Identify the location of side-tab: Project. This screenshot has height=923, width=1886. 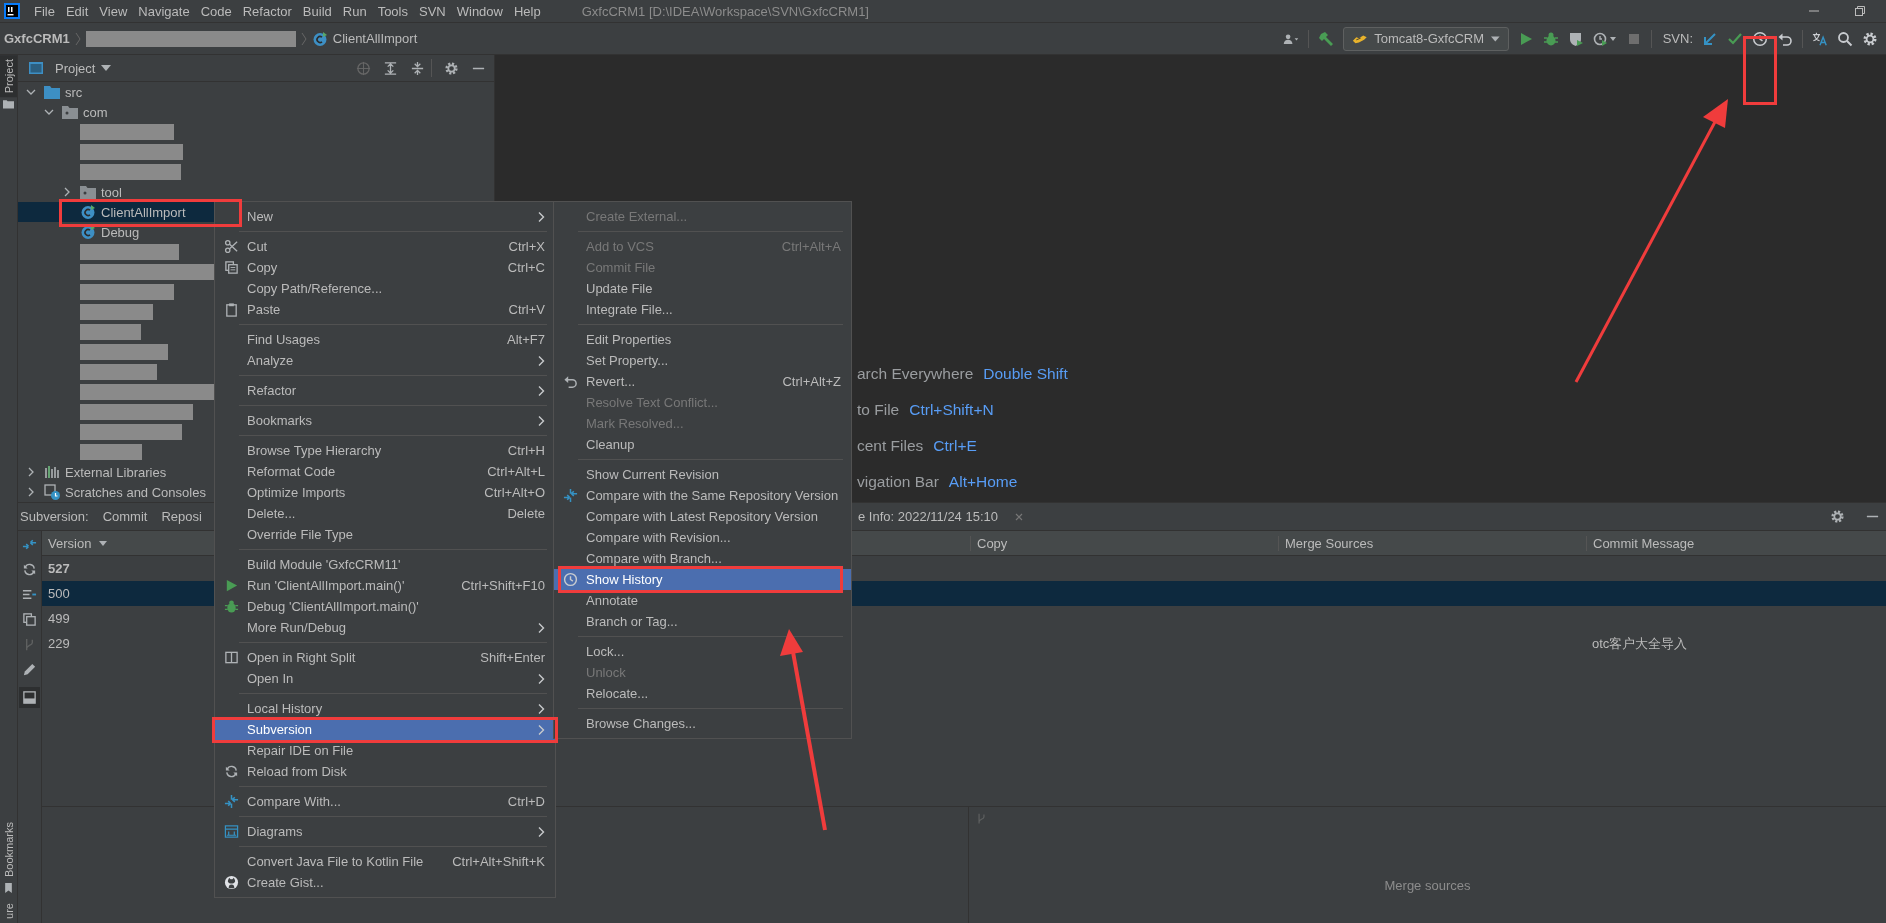
(8, 76).